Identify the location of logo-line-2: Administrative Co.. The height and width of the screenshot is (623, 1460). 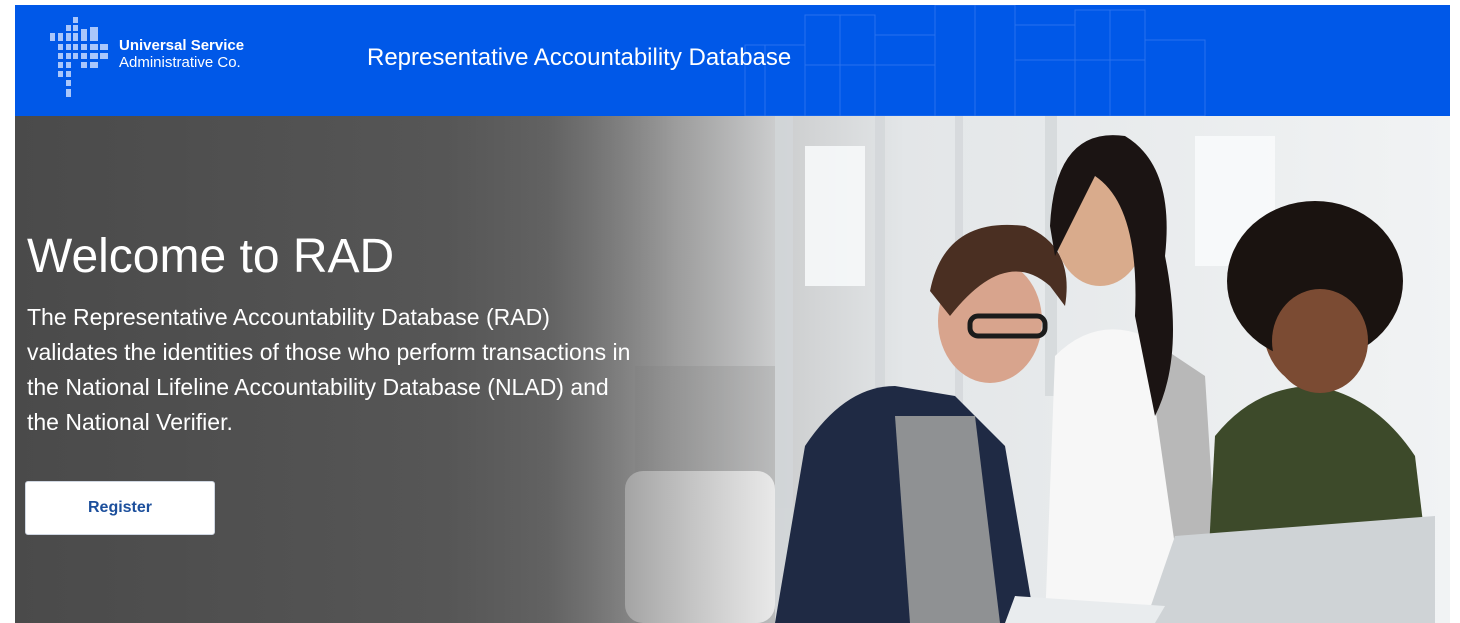
(180, 62).